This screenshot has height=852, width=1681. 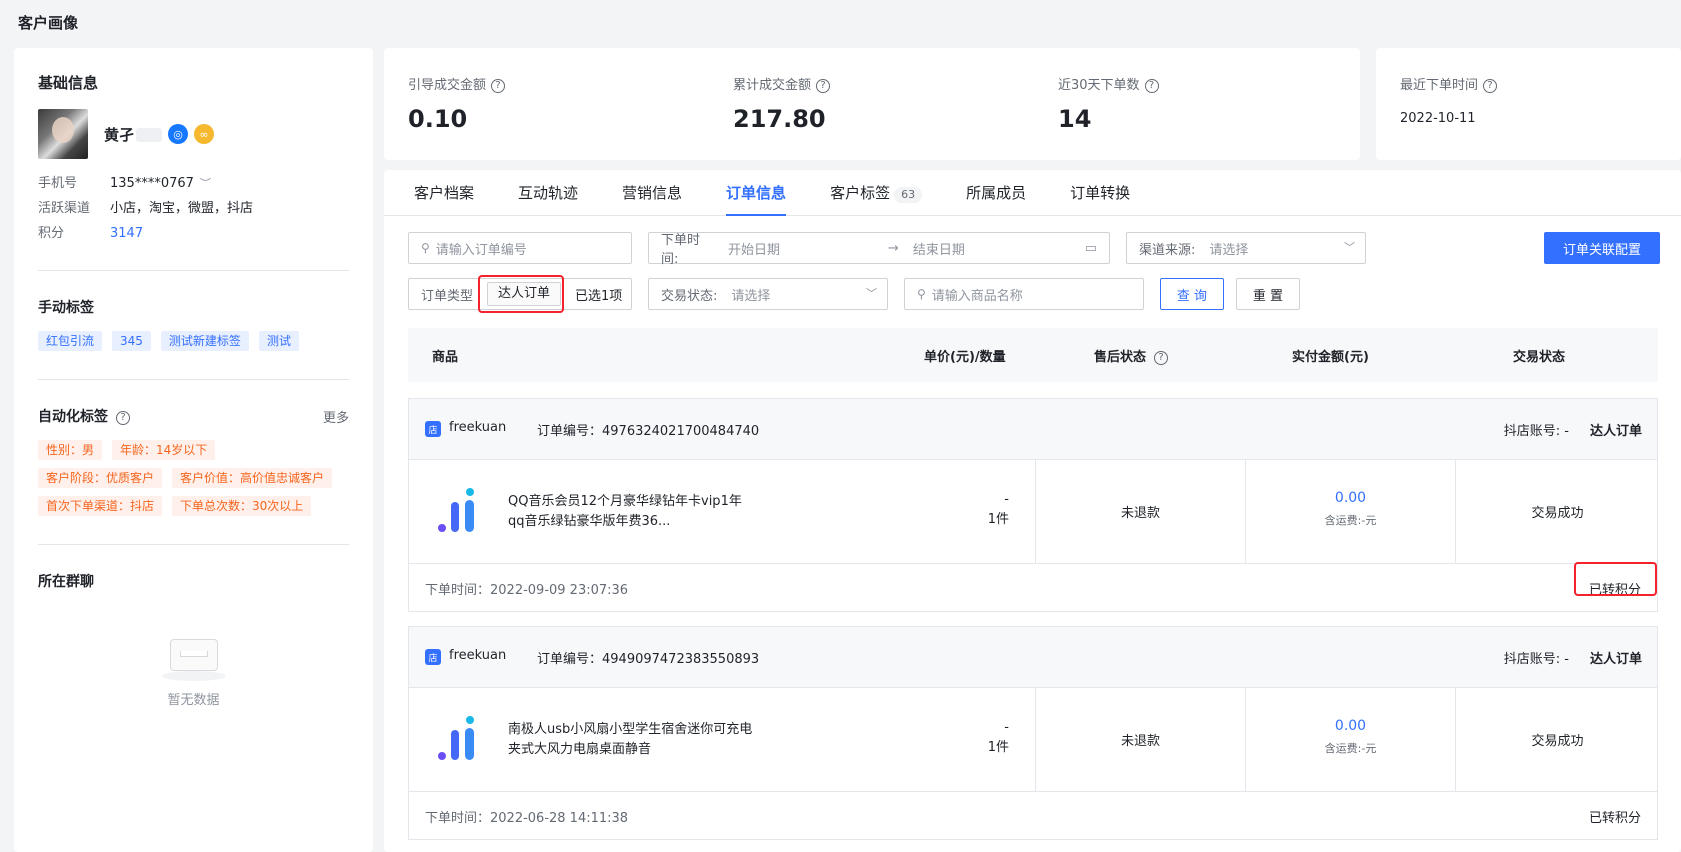 What do you see at coordinates (1192, 294) in the screenshot?
I see `query-button: 查 询` at bounding box center [1192, 294].